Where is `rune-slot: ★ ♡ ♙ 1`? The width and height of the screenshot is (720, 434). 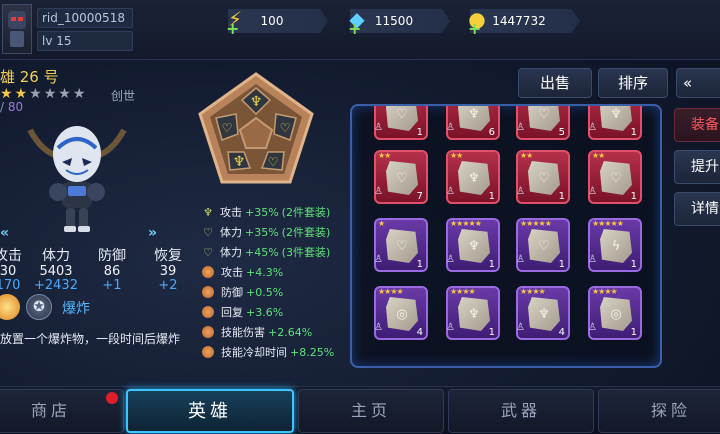
rune-slot: ★ ♡ ♙ 1 is located at coordinates (401, 245).